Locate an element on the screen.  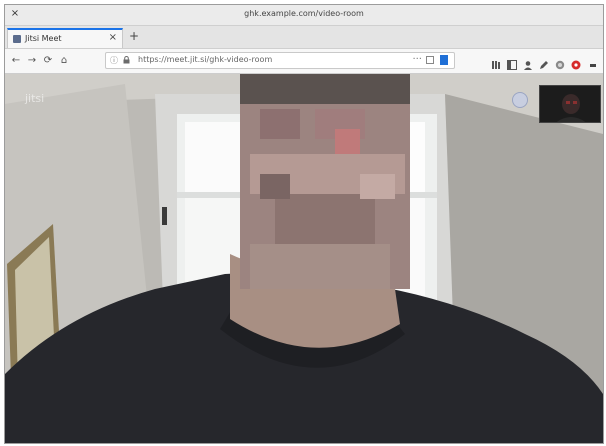
reload-icon: ⟳ is located at coordinates (48, 61).